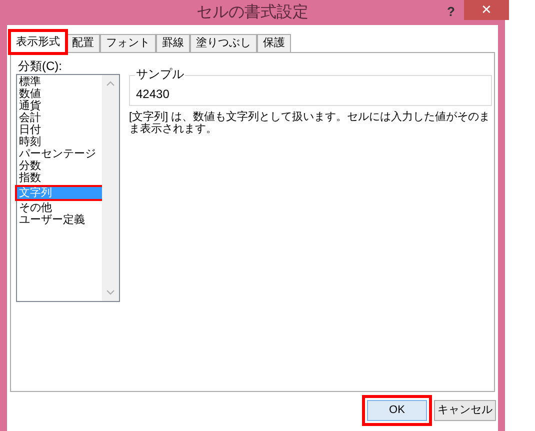  Describe the element at coordinates (40, 66) in the screenshot. I see `category-label: 分類(C):` at that location.